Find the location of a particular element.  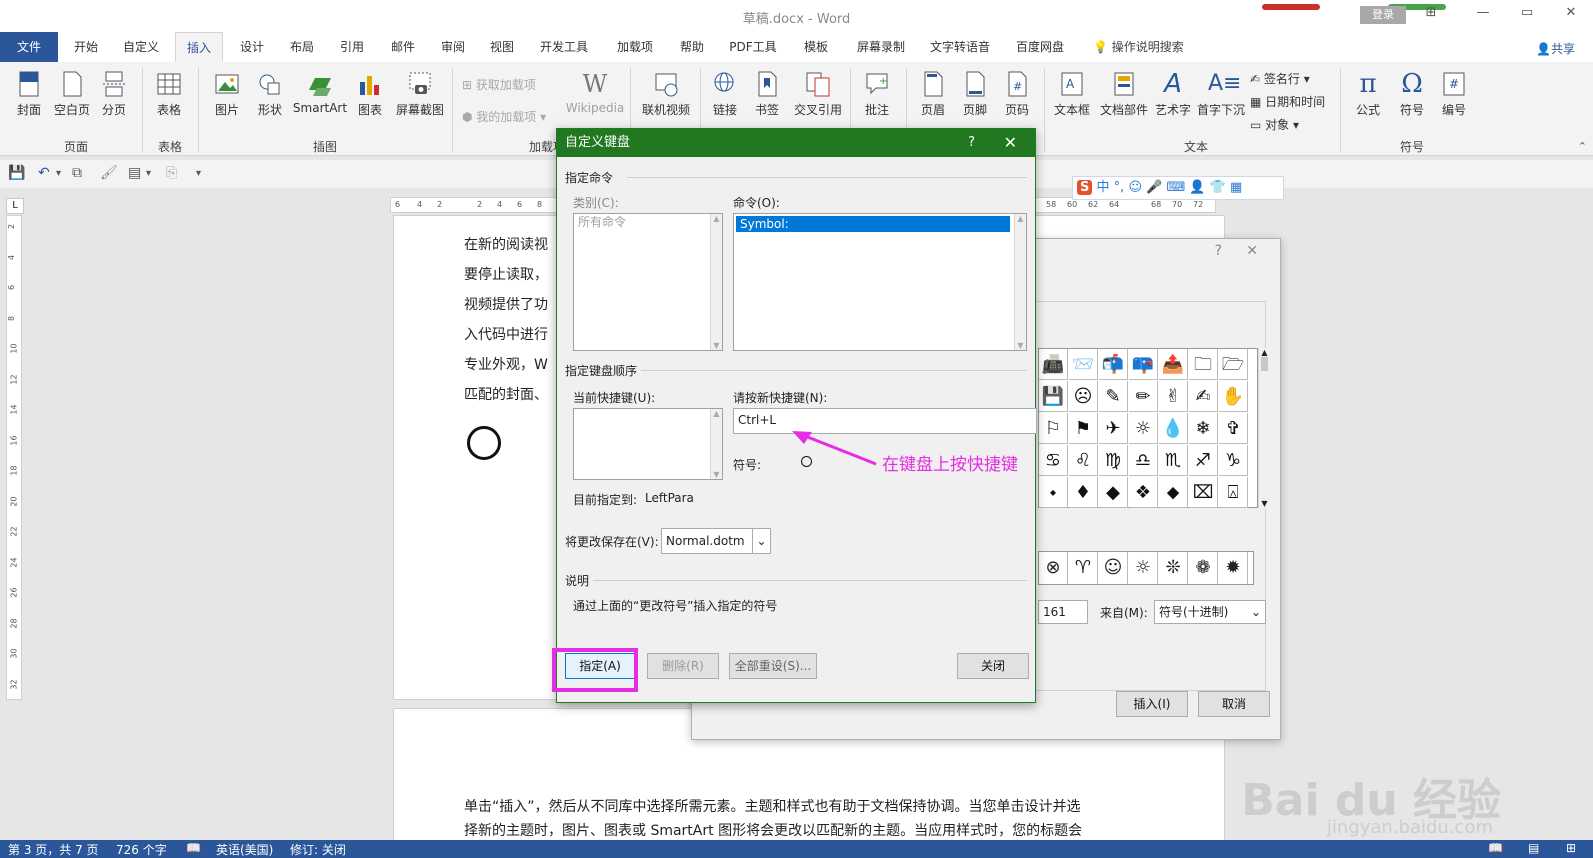

drop-cap-button: A≡ 首字下沉 is located at coordinates (1221, 94).